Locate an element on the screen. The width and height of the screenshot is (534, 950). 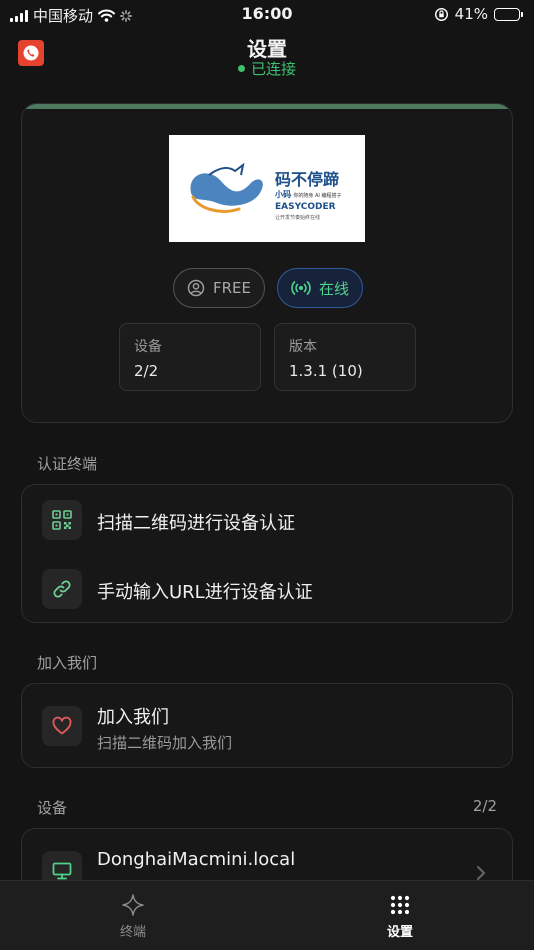
join-us-row: 加入我们 扫描二维码加入我们 is located at coordinates (267, 725).